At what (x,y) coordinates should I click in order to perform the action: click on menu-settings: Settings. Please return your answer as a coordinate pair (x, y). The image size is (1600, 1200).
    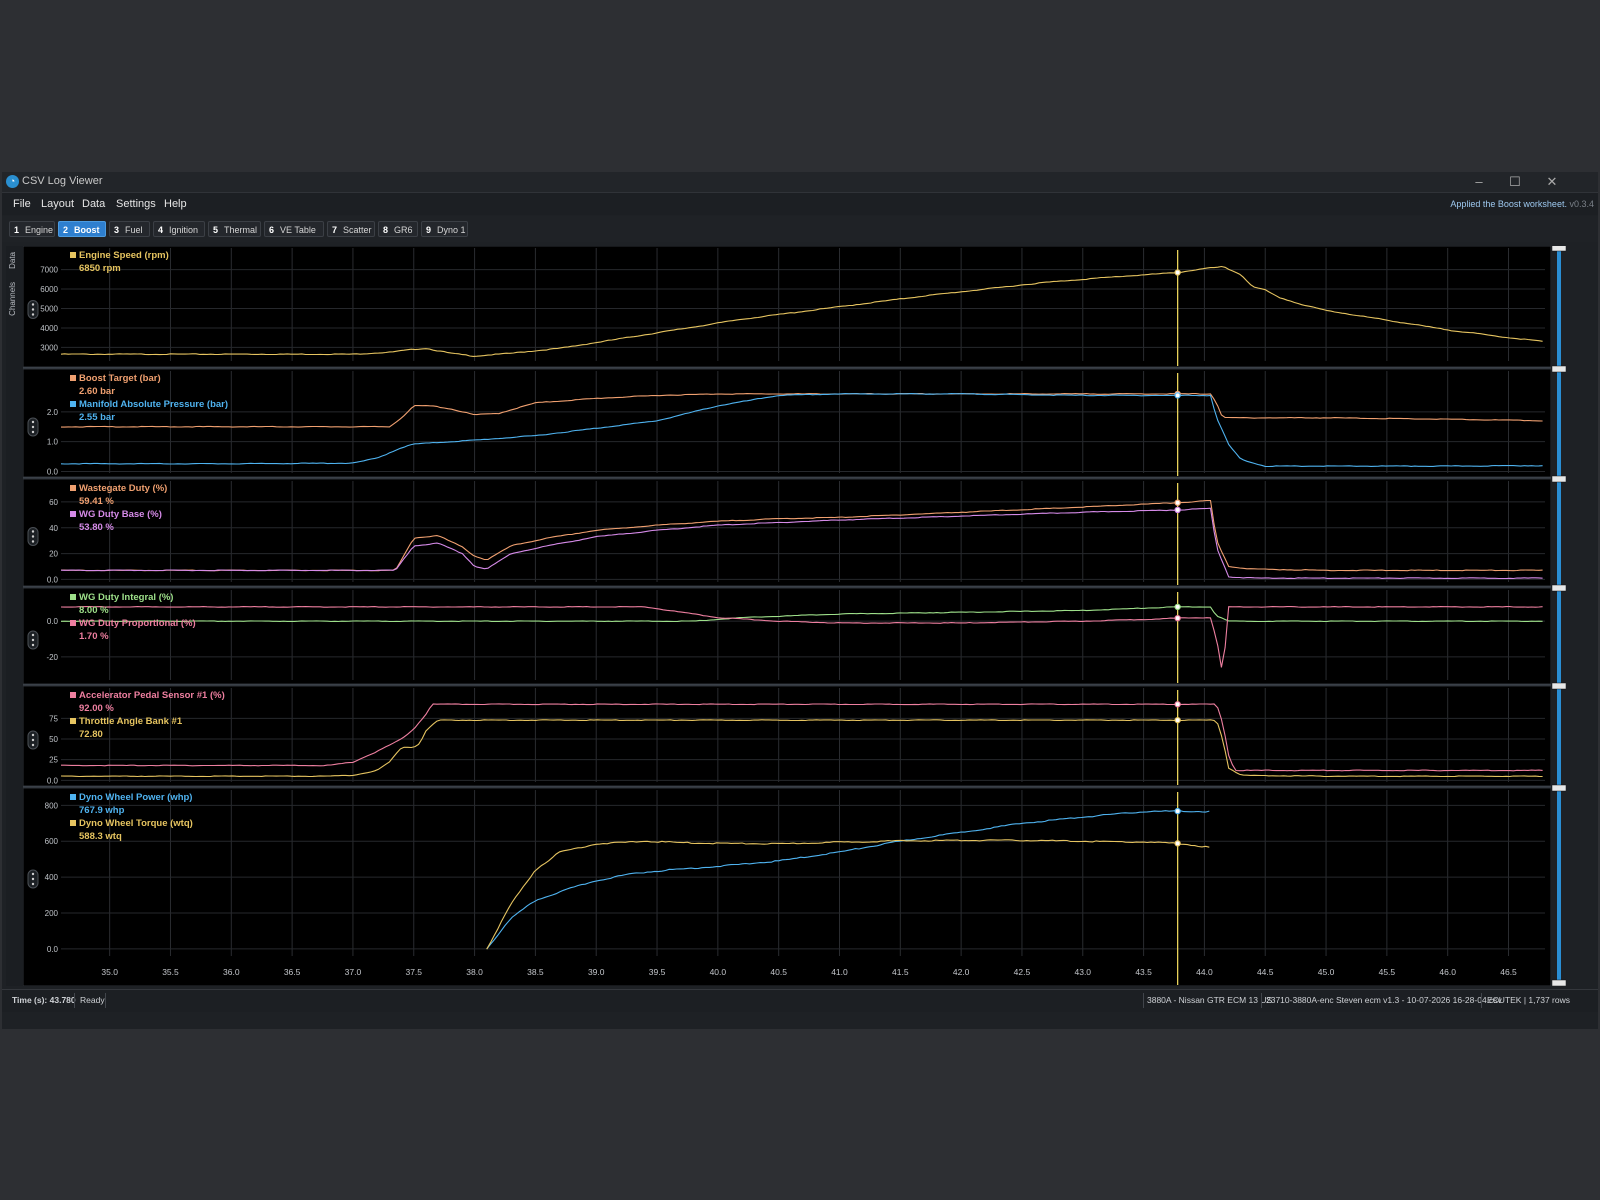
    Looking at the image, I should click on (136, 204).